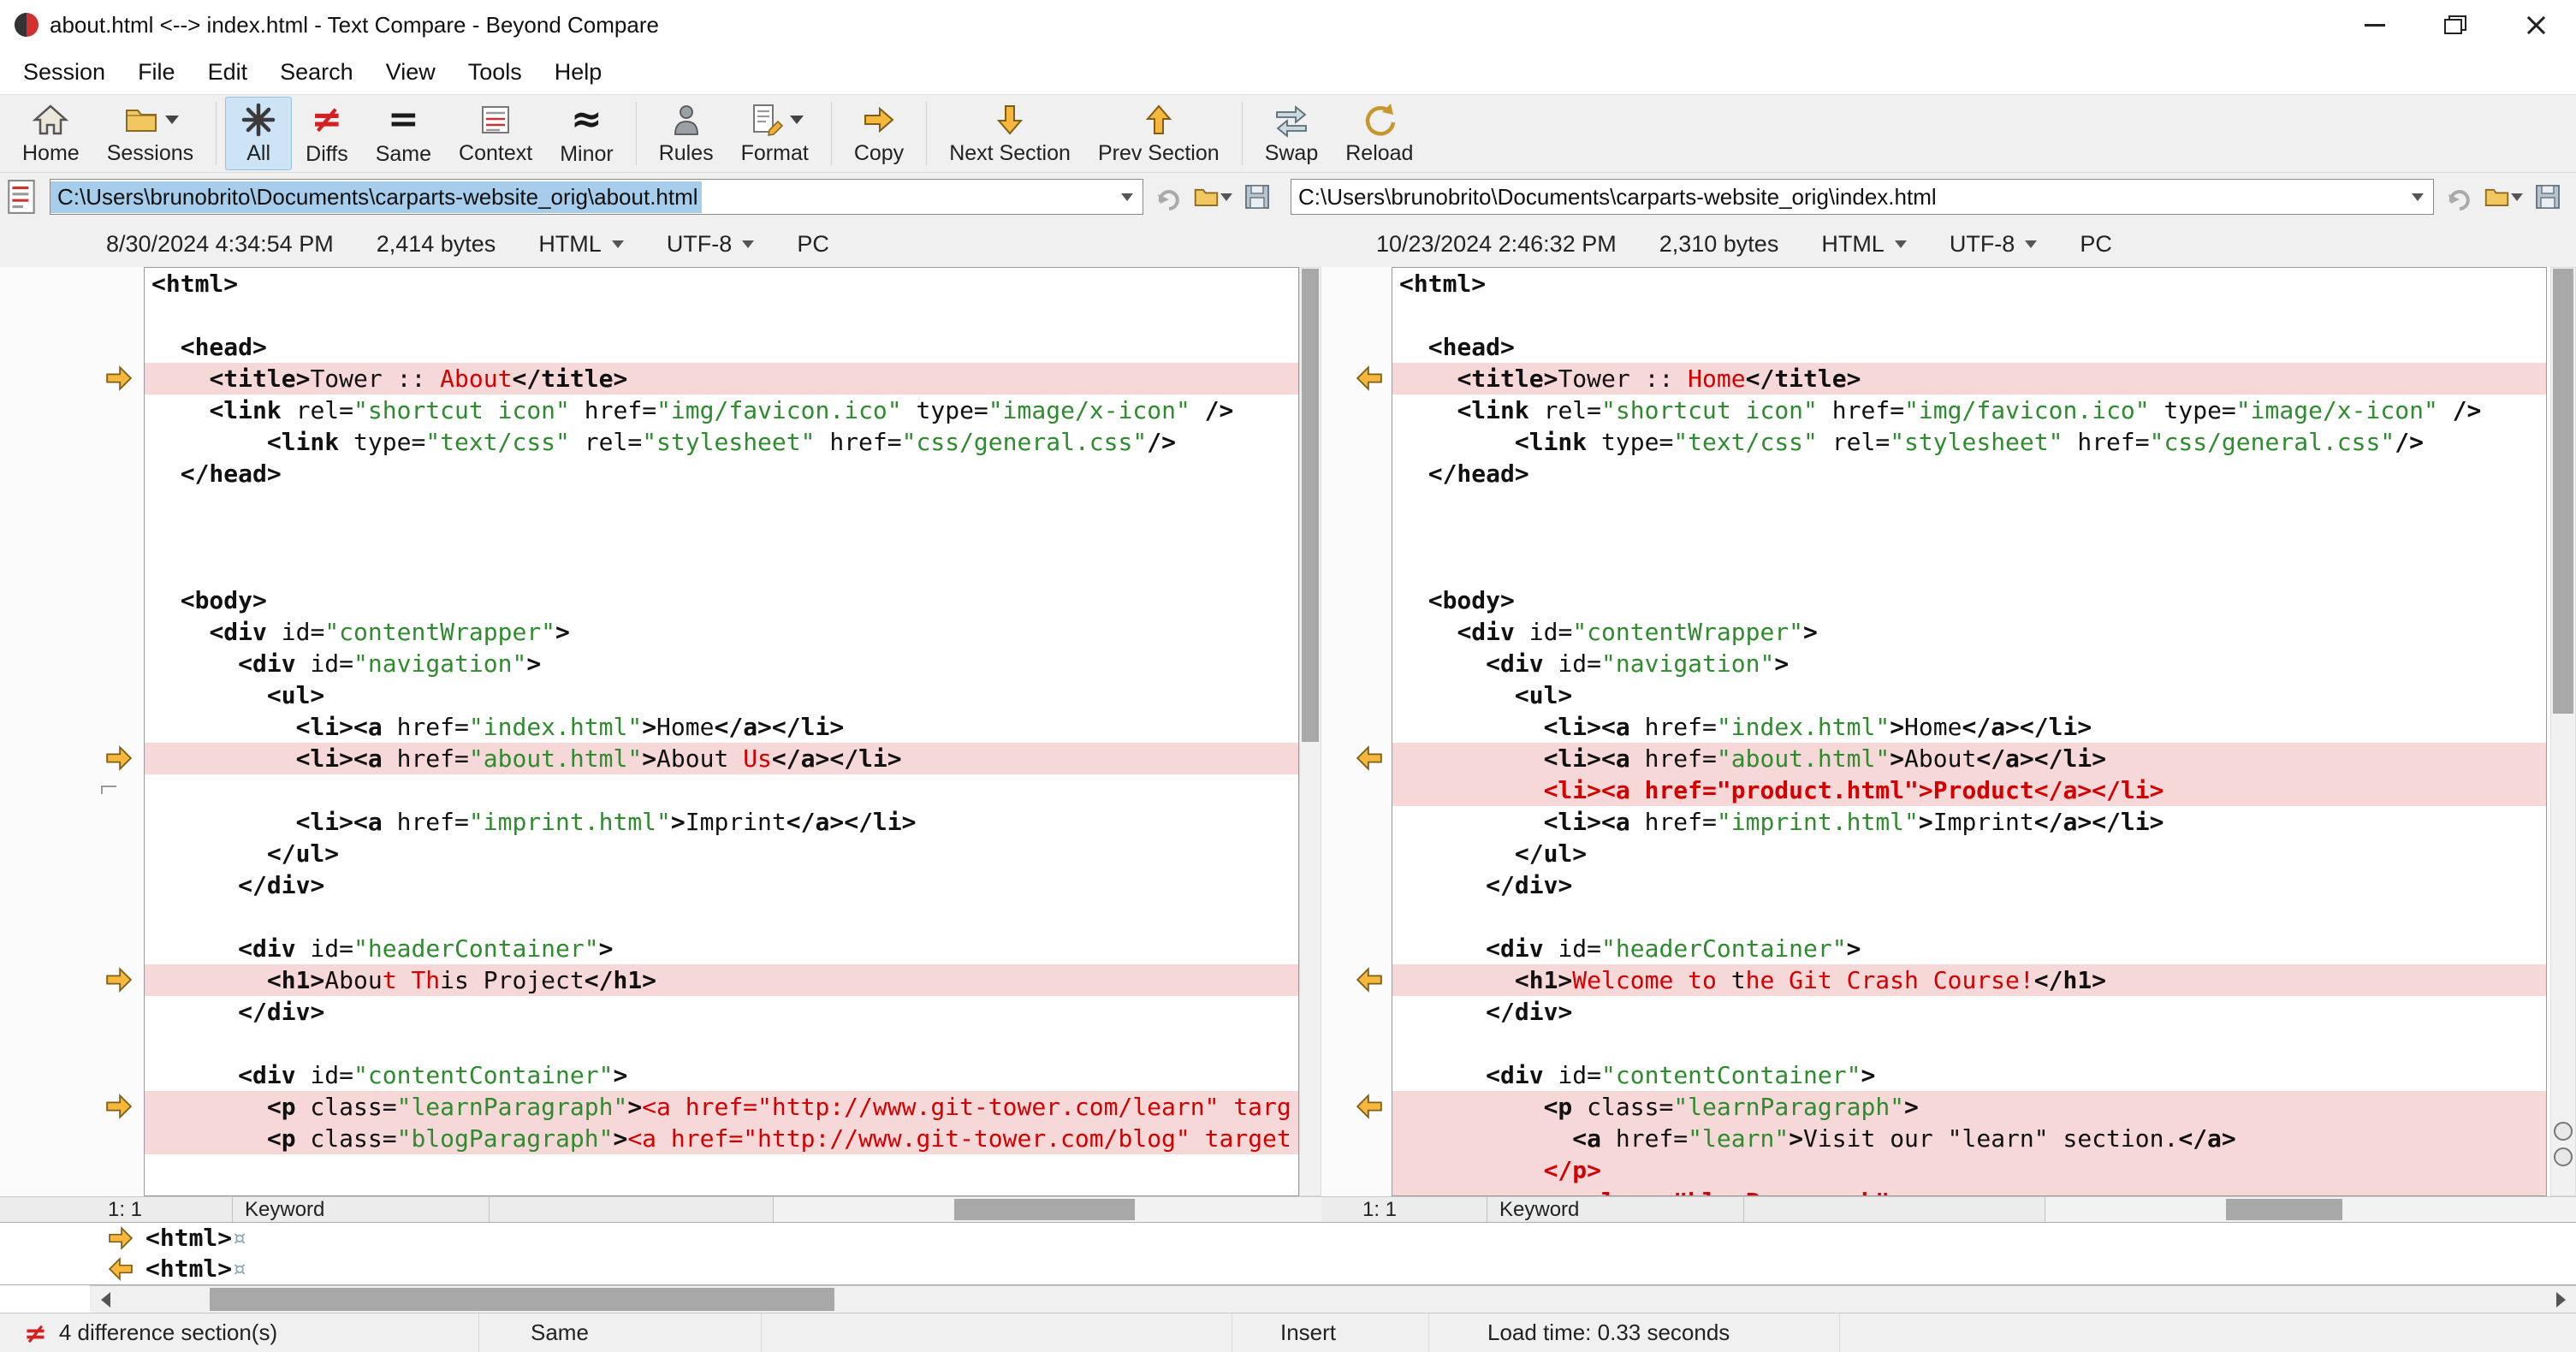 This screenshot has height=1352, width=2576. What do you see at coordinates (721, 600) in the screenshot?
I see `left-code-line-11: <body>` at bounding box center [721, 600].